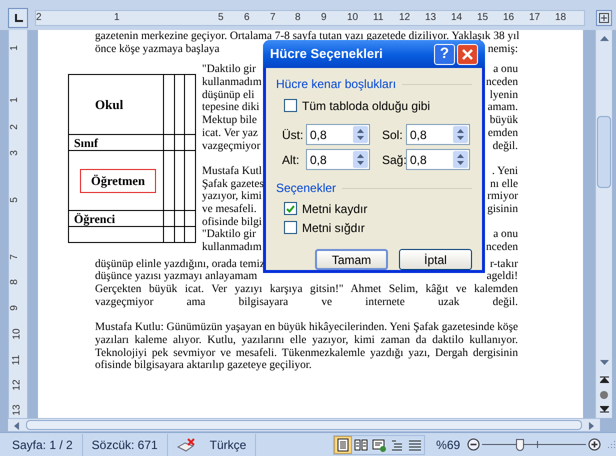  What do you see at coordinates (604, 379) in the screenshot?
I see `previous-page-icon` at bounding box center [604, 379].